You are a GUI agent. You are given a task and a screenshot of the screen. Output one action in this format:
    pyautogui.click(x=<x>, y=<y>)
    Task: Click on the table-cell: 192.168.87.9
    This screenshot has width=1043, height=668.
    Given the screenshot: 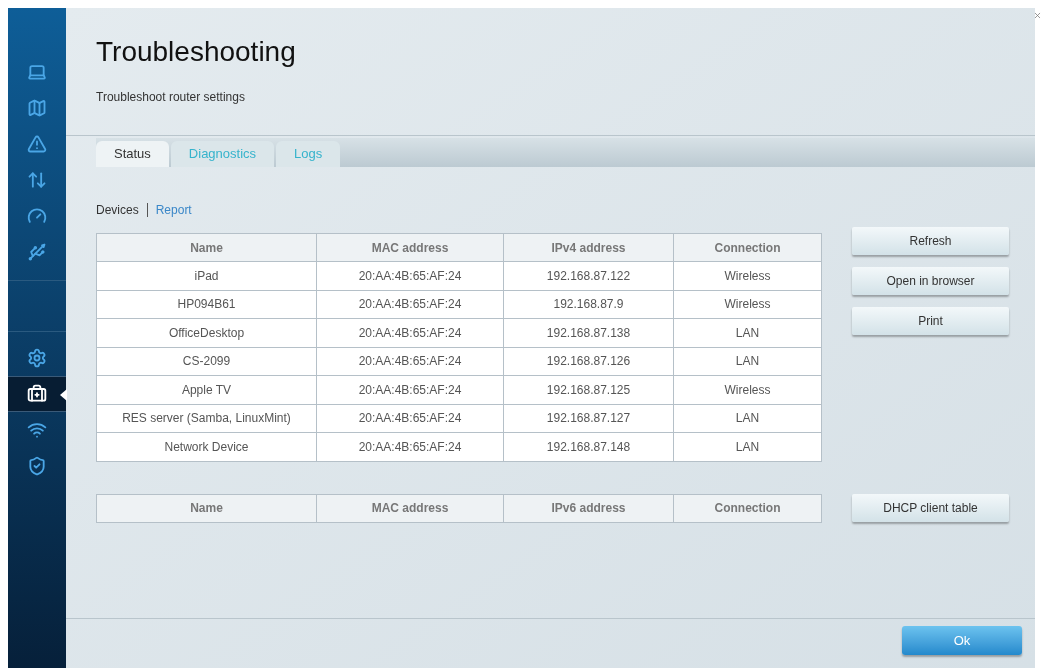 What is the action you would take?
    pyautogui.click(x=588, y=304)
    